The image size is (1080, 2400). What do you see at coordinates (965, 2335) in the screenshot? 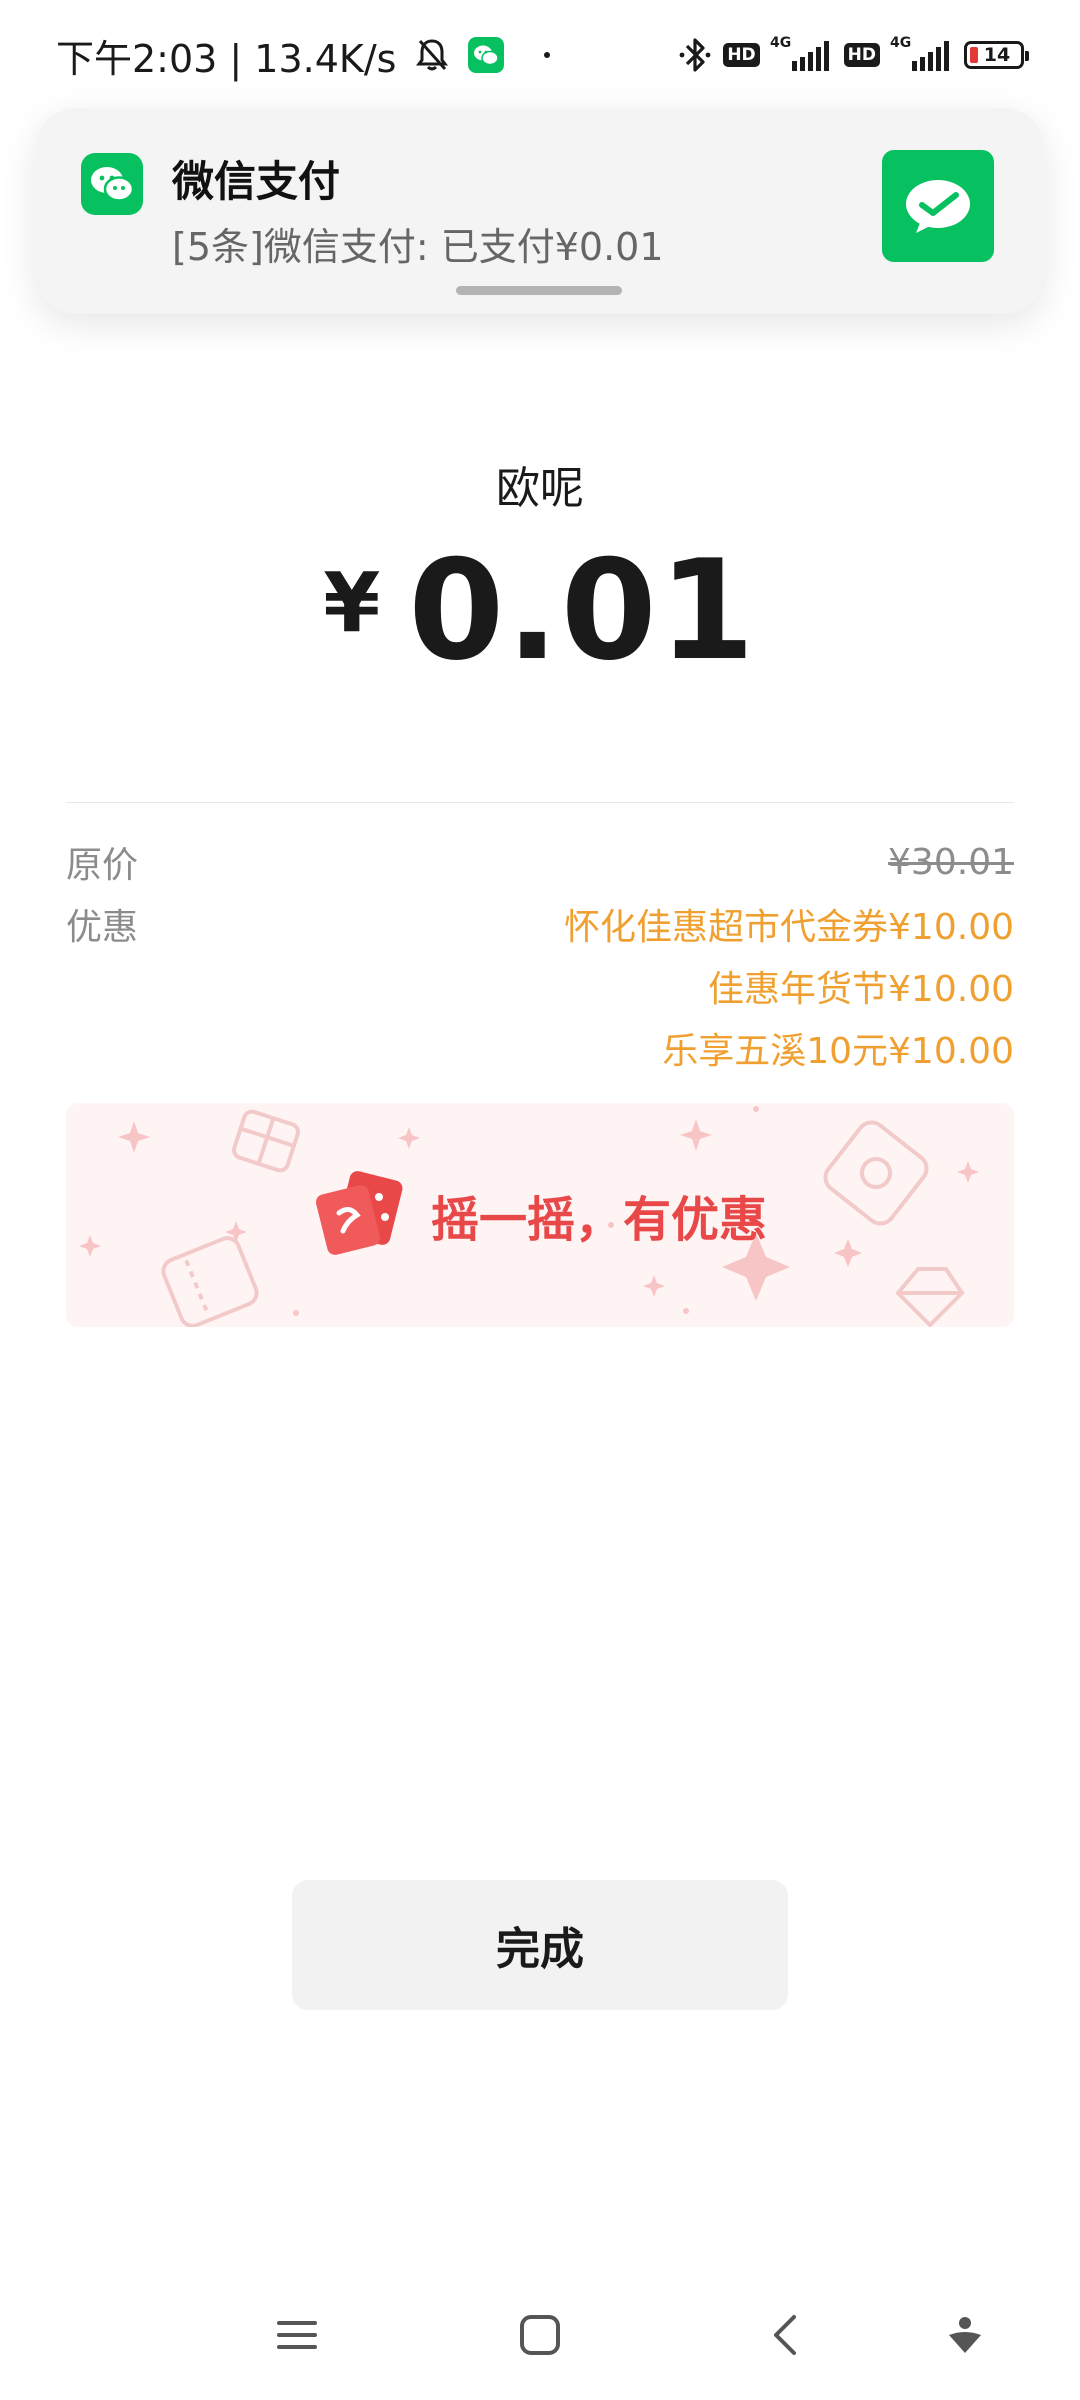
I see `assistant-icon` at bounding box center [965, 2335].